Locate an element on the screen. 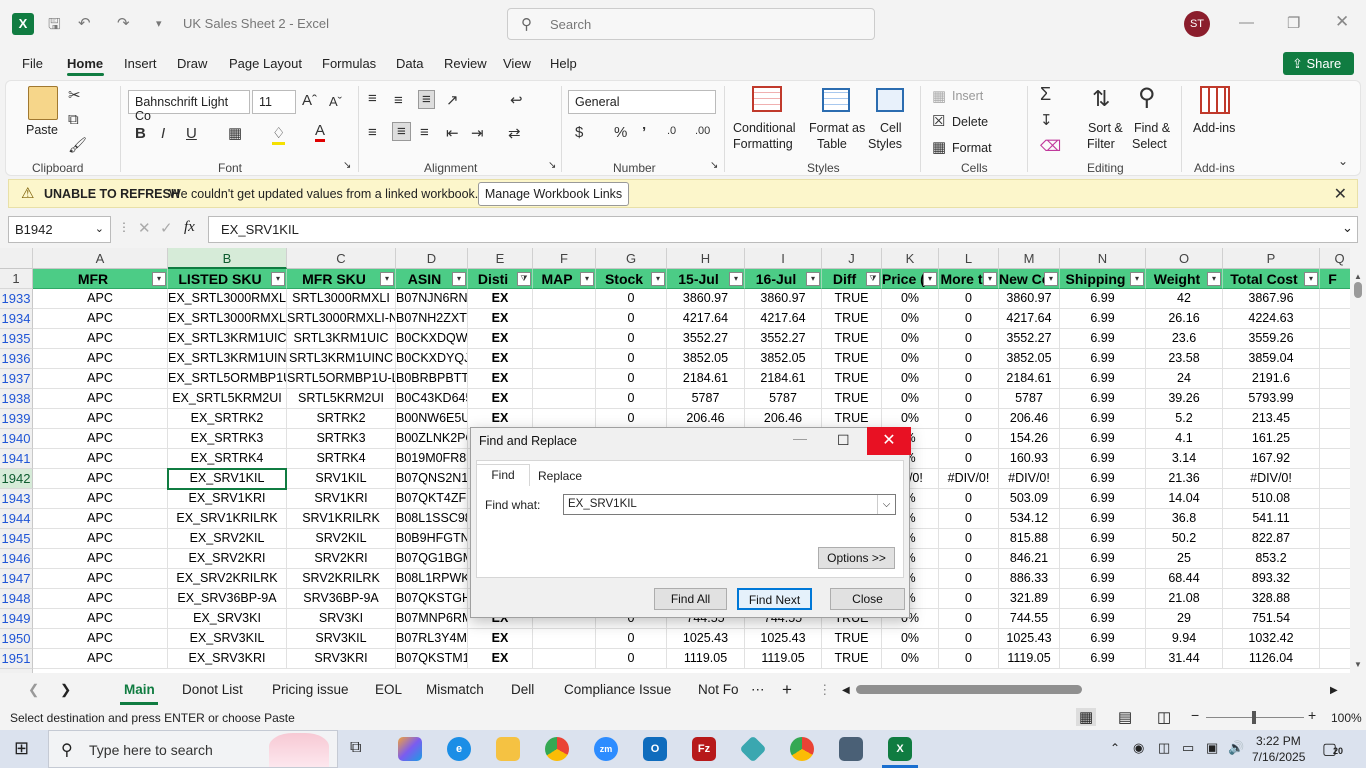 The image size is (1366, 768). close-button: Close is located at coordinates (867, 599).